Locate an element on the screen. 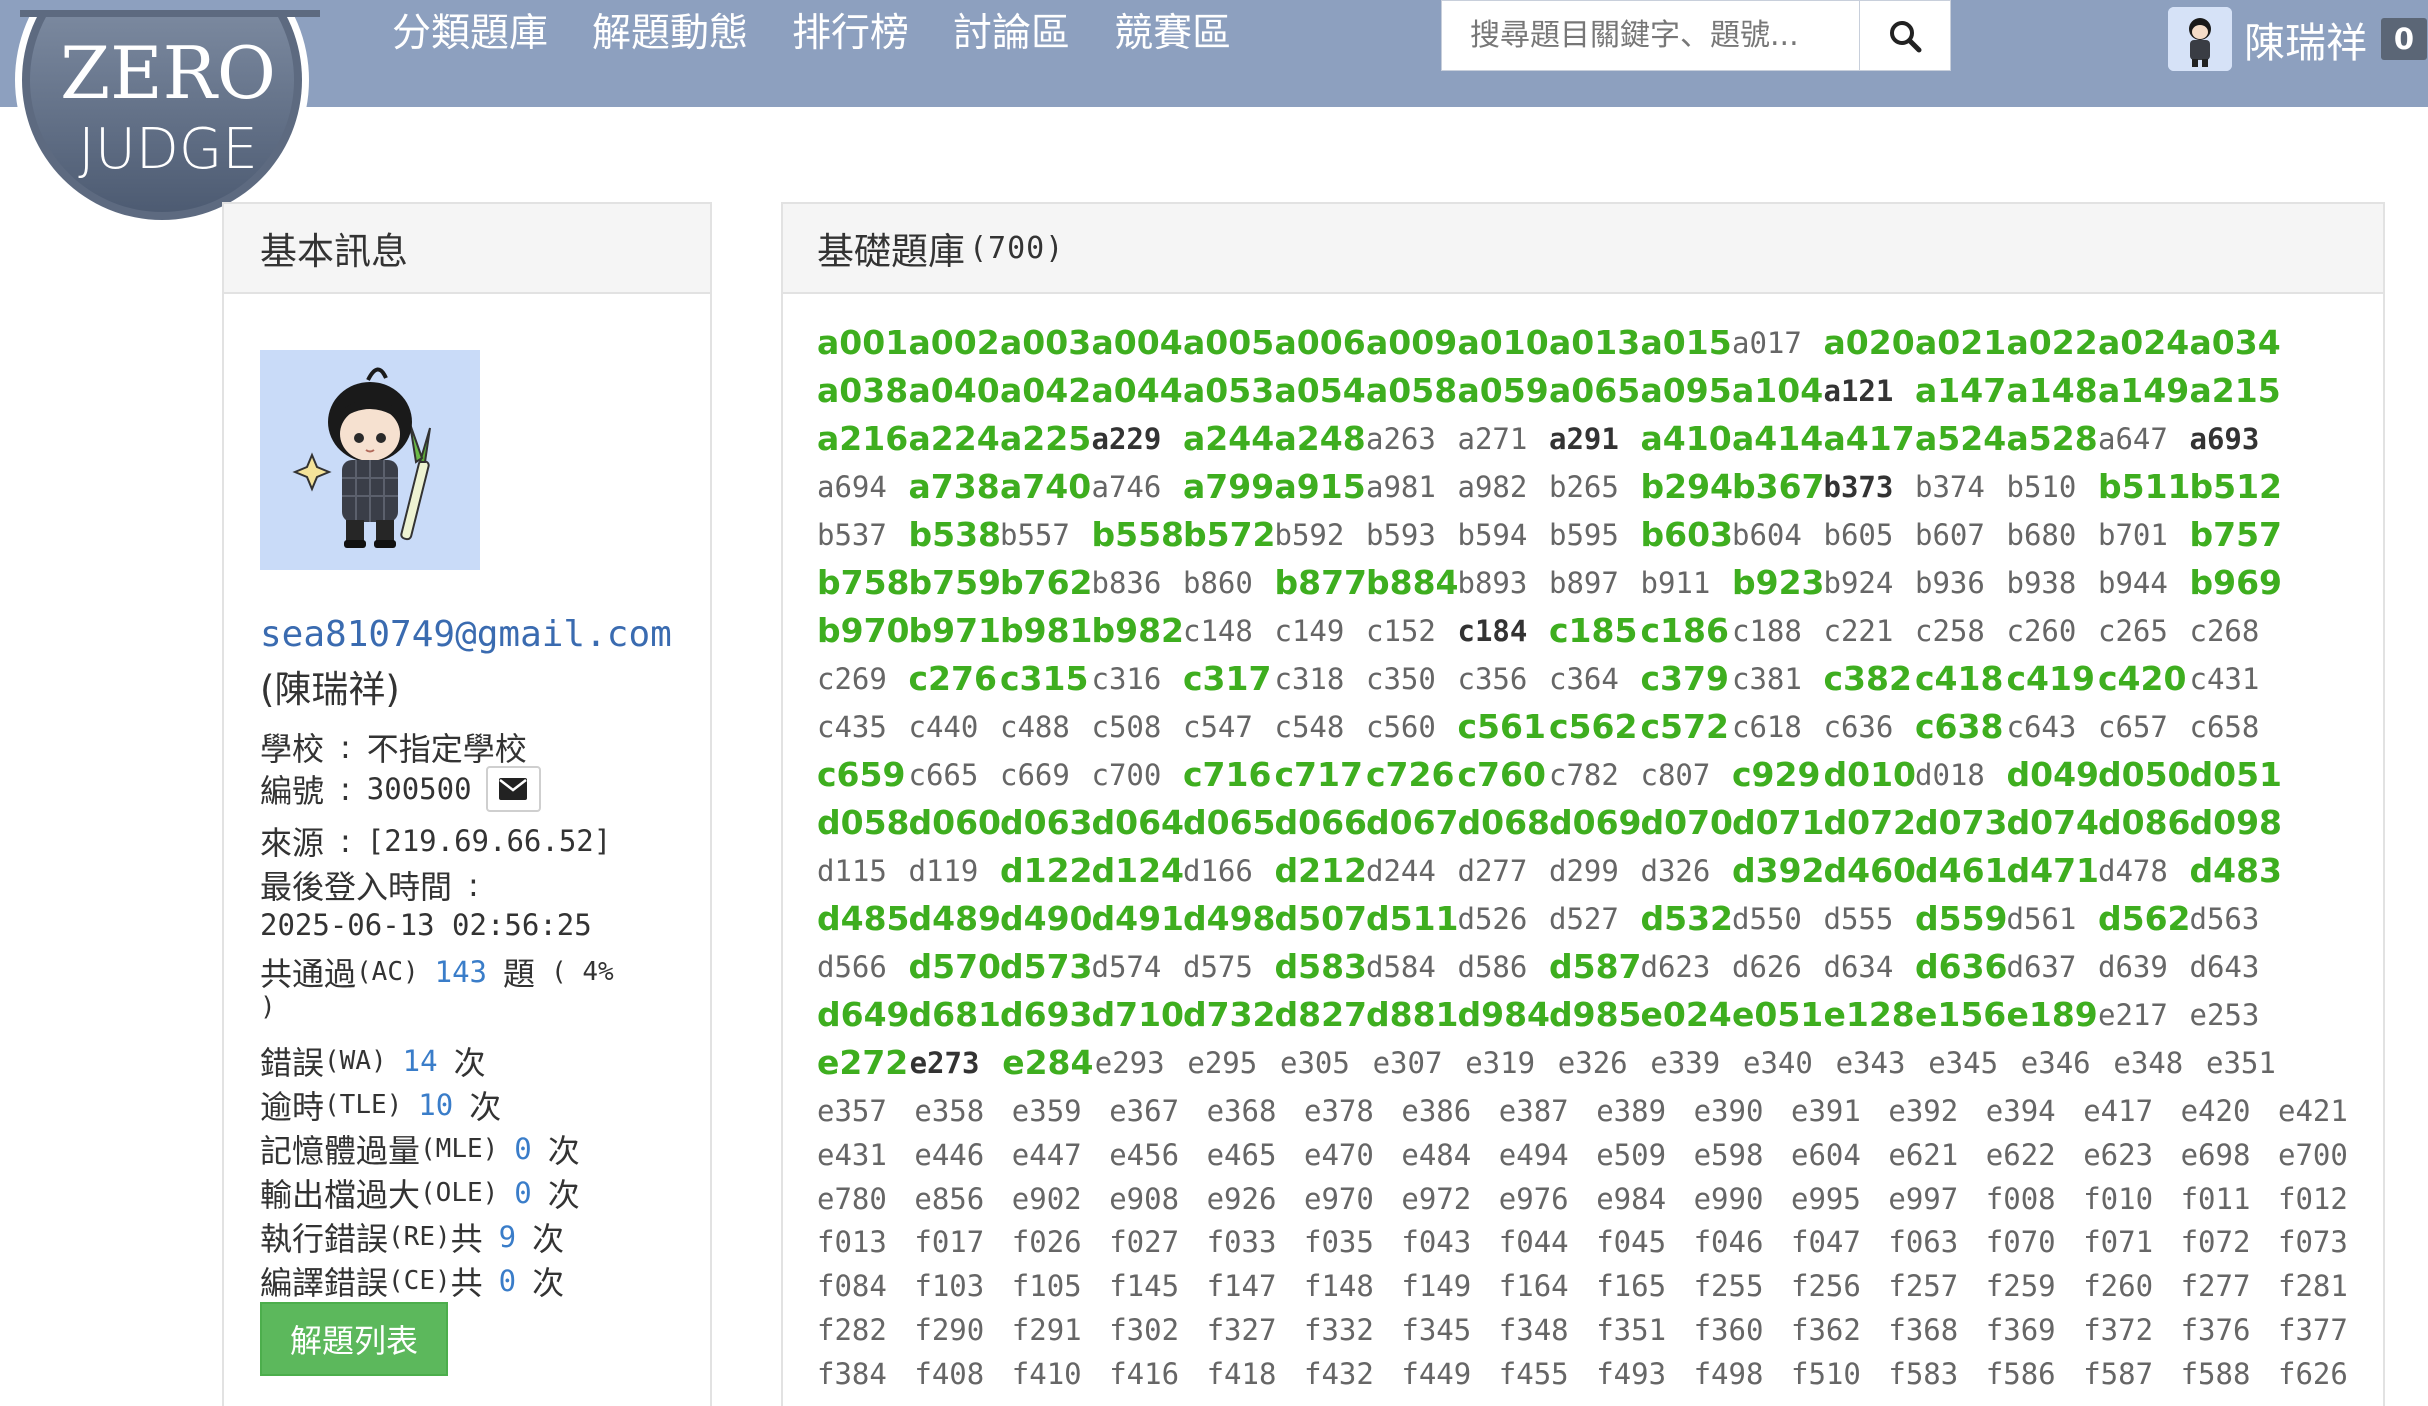 The width and height of the screenshot is (2428, 1406). problem-link-f010: f010 is located at coordinates (2118, 1199).